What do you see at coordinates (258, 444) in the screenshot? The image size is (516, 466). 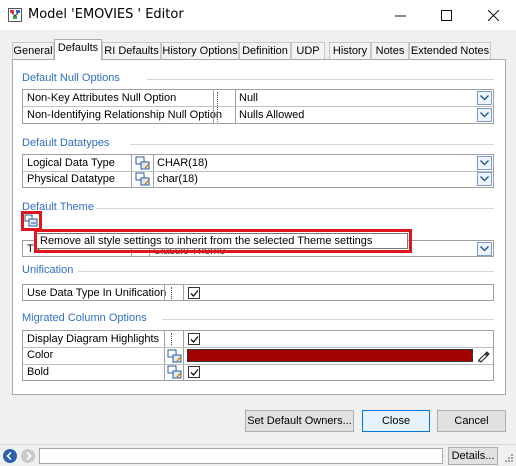 I see `status-divider` at bounding box center [258, 444].